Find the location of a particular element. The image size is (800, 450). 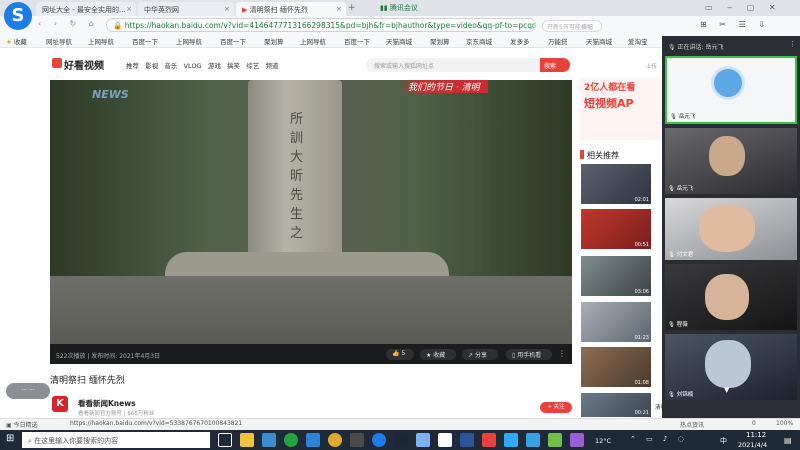

collect-button: ★ 收藏 is located at coordinates (438, 354).